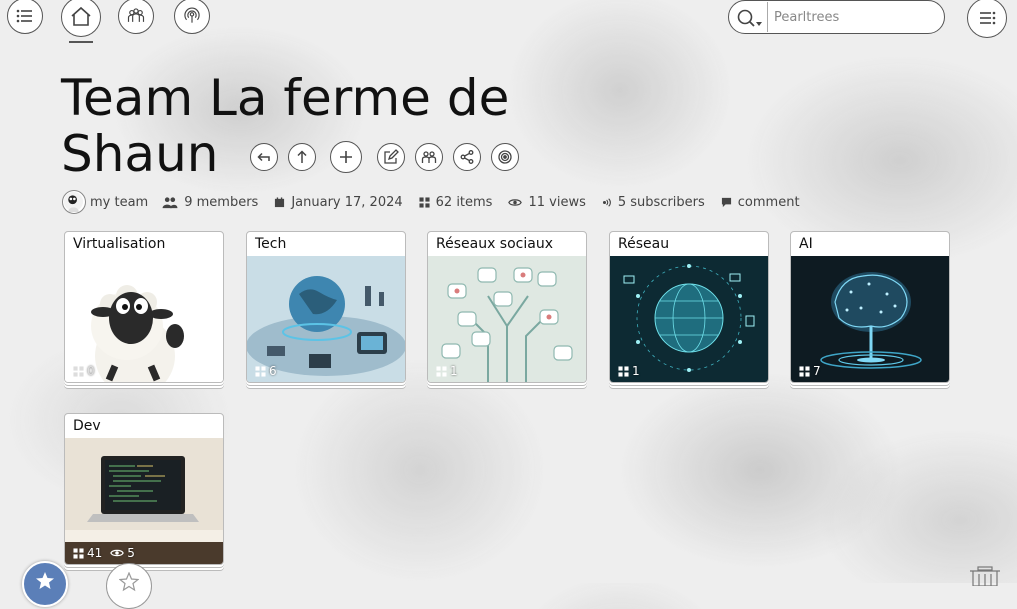 This screenshot has width=1017, height=609. I want to click on home-button, so click(81, 18).